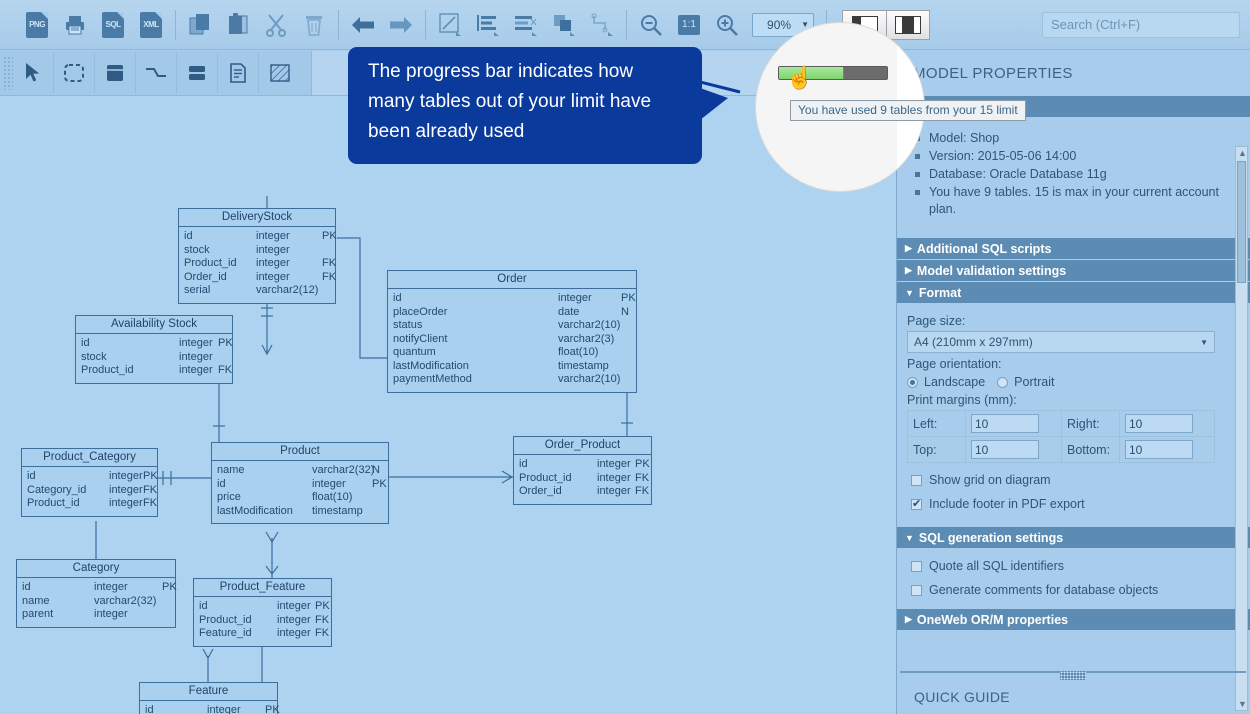  I want to click on margin-right-input, so click(1159, 423).